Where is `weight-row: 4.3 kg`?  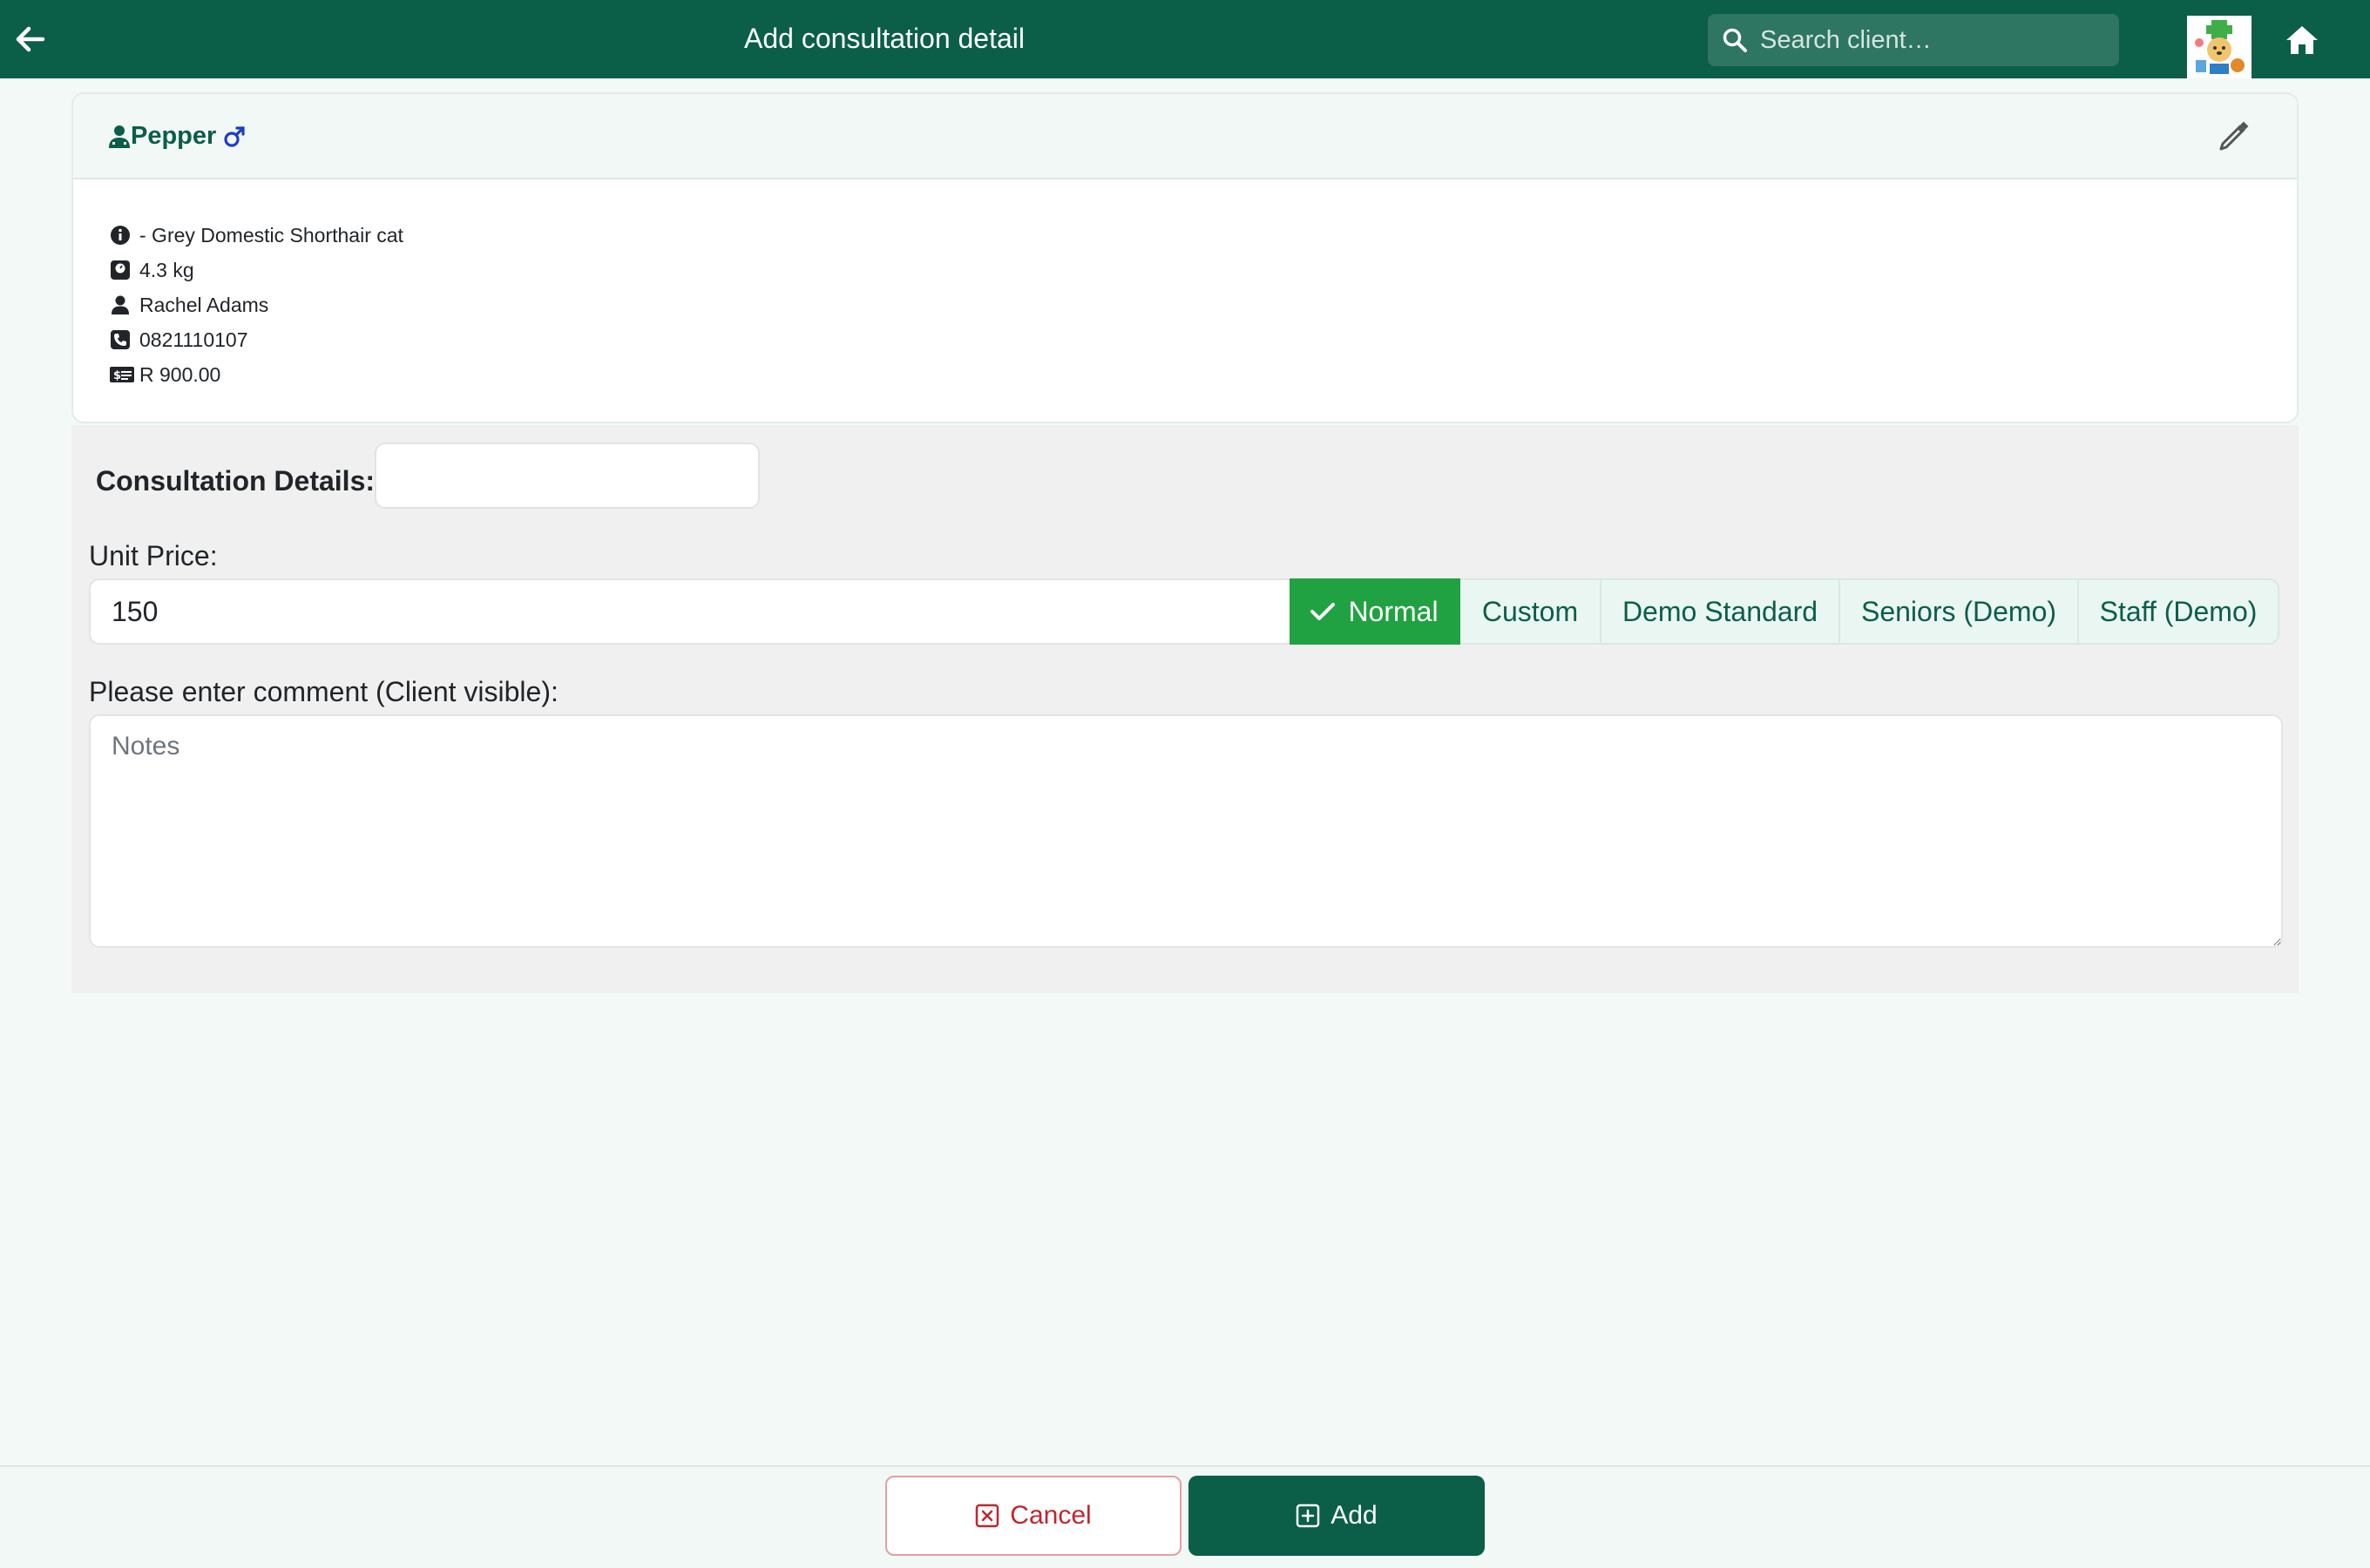
weight-row: 4.3 kg is located at coordinates (256, 270).